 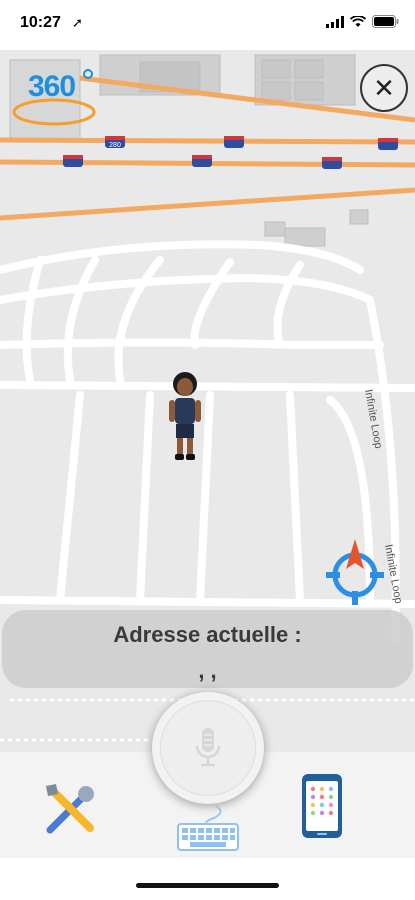 I want to click on microphone-inner, so click(x=208, y=748).